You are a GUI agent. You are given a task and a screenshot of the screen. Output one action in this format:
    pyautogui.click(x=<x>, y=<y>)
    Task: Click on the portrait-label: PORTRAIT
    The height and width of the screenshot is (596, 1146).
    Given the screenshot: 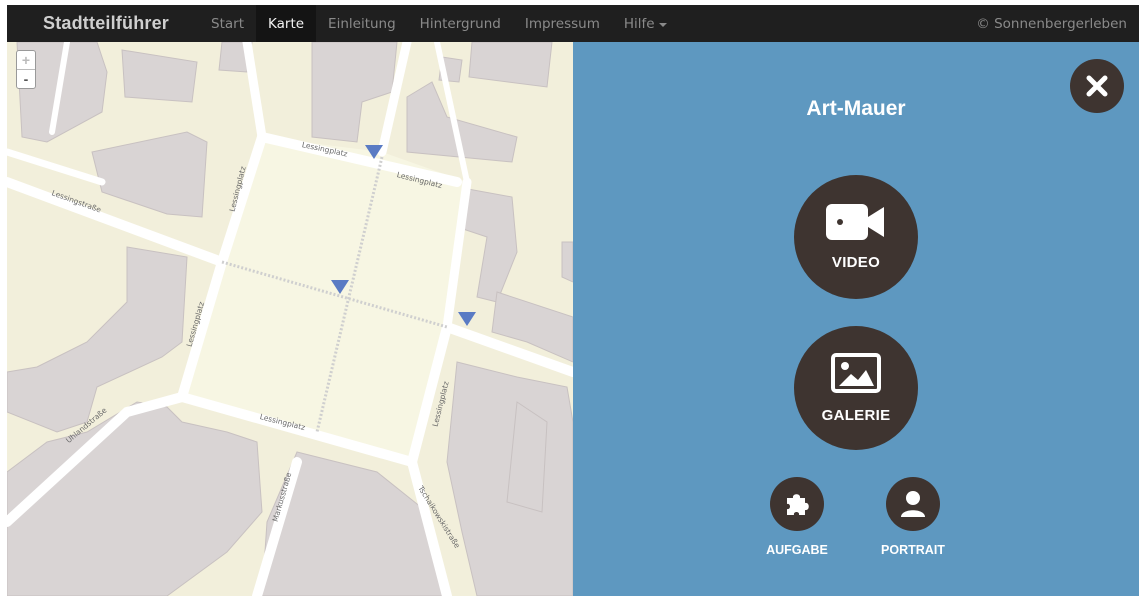 What is the action you would take?
    pyautogui.click(x=913, y=550)
    